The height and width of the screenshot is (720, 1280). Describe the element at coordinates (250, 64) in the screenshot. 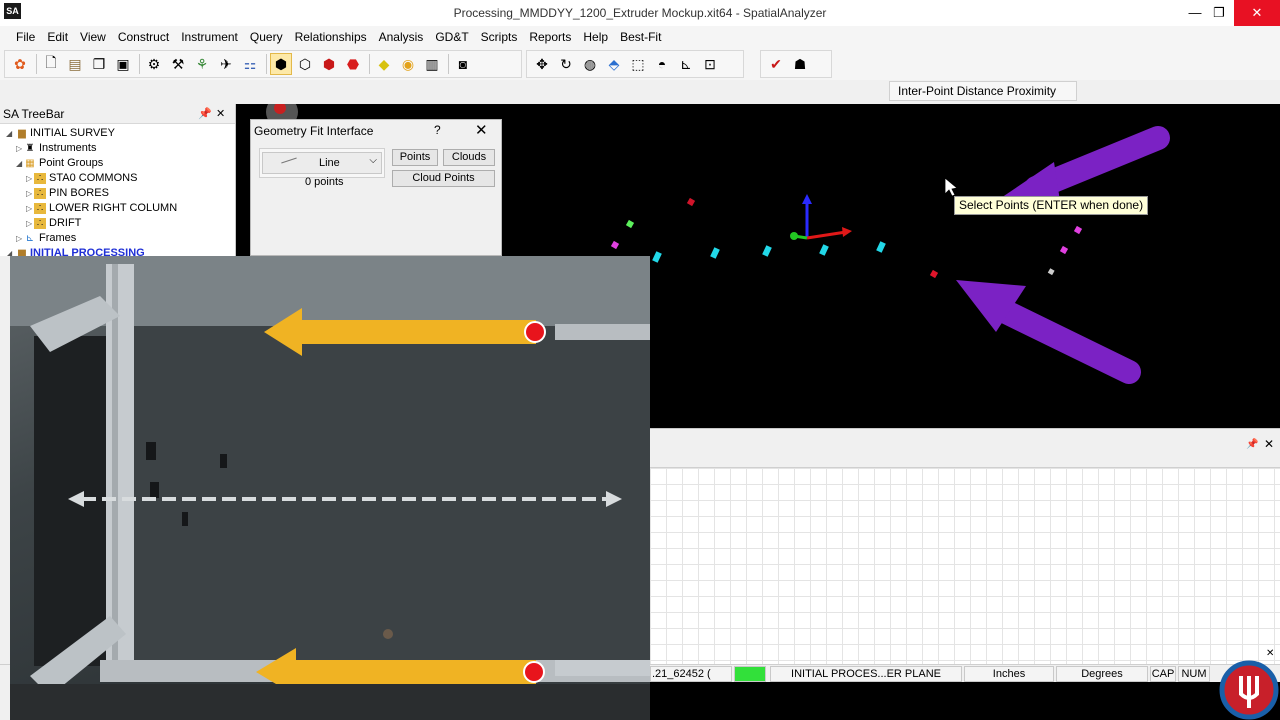

I see `network-icon: ⚏` at that location.